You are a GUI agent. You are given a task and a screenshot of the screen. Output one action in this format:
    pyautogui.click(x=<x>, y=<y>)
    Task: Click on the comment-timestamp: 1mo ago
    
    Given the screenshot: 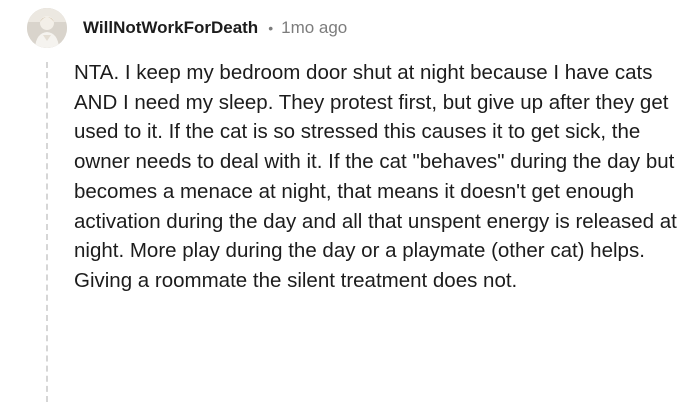 What is the action you would take?
    pyautogui.click(x=314, y=28)
    